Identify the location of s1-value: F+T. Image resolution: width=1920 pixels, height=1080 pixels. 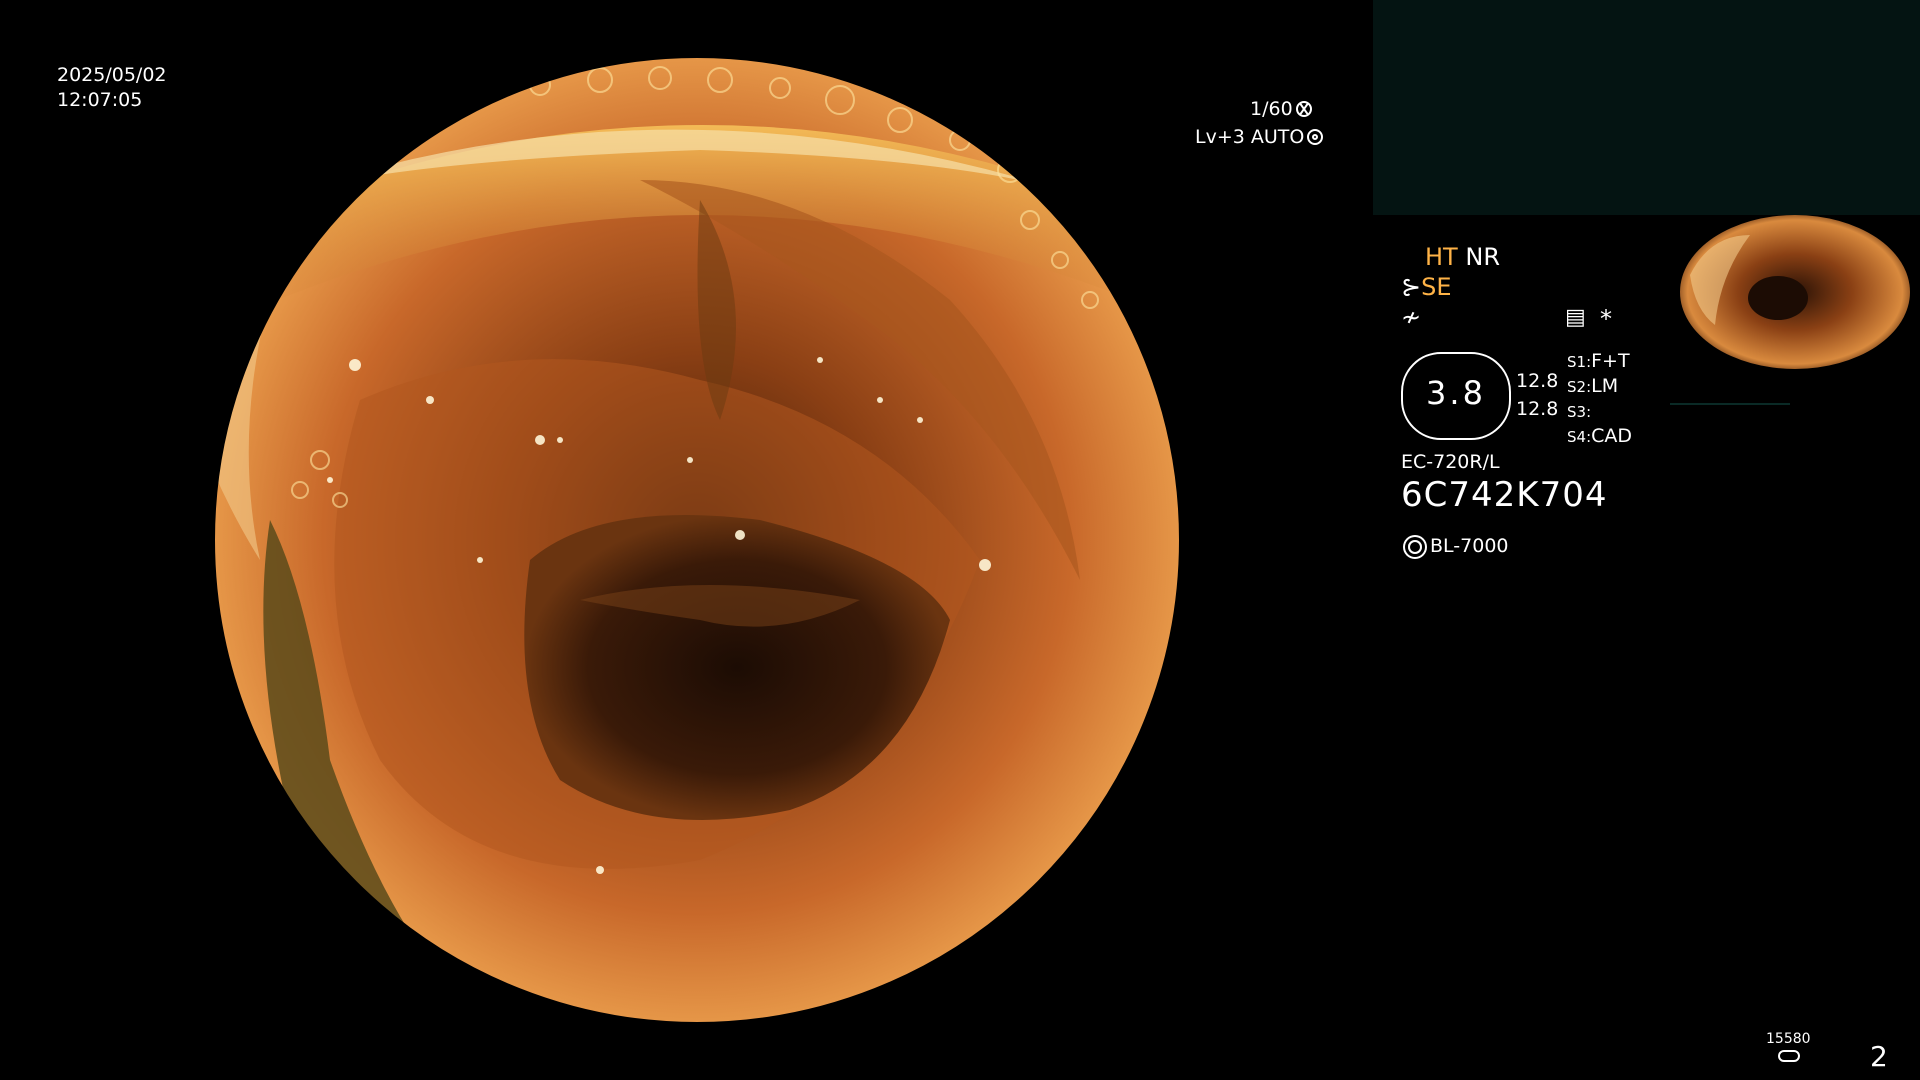
(1610, 361).